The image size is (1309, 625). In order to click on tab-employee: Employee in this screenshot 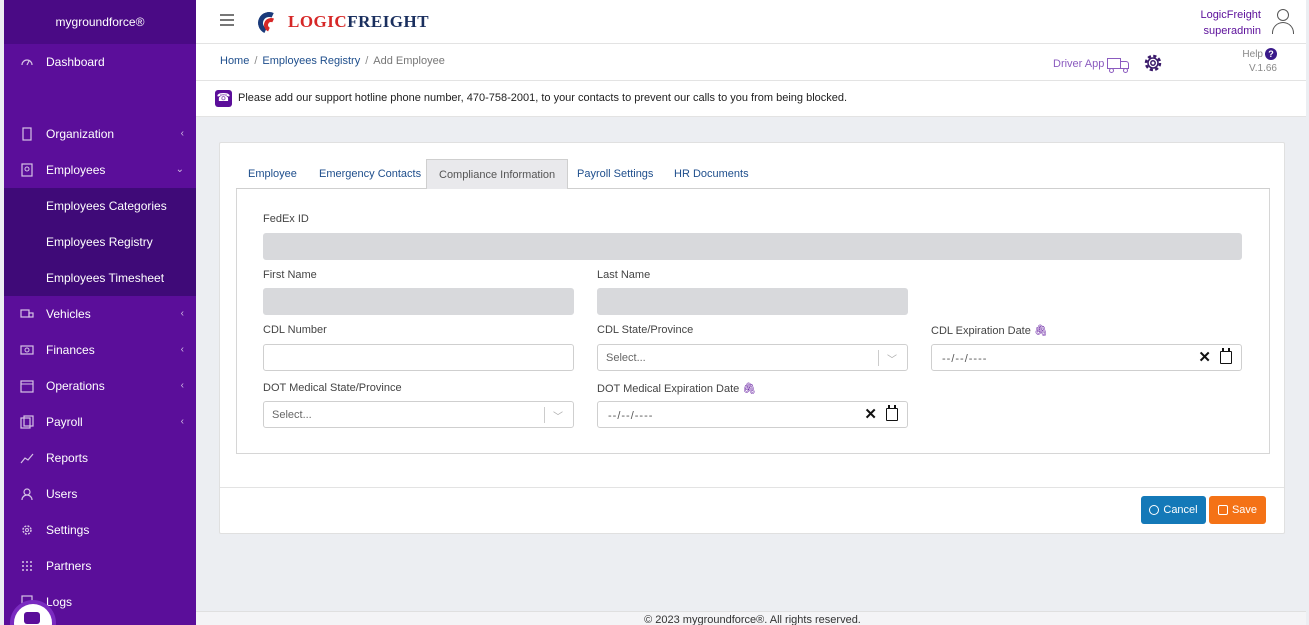, I will do `click(272, 174)`.